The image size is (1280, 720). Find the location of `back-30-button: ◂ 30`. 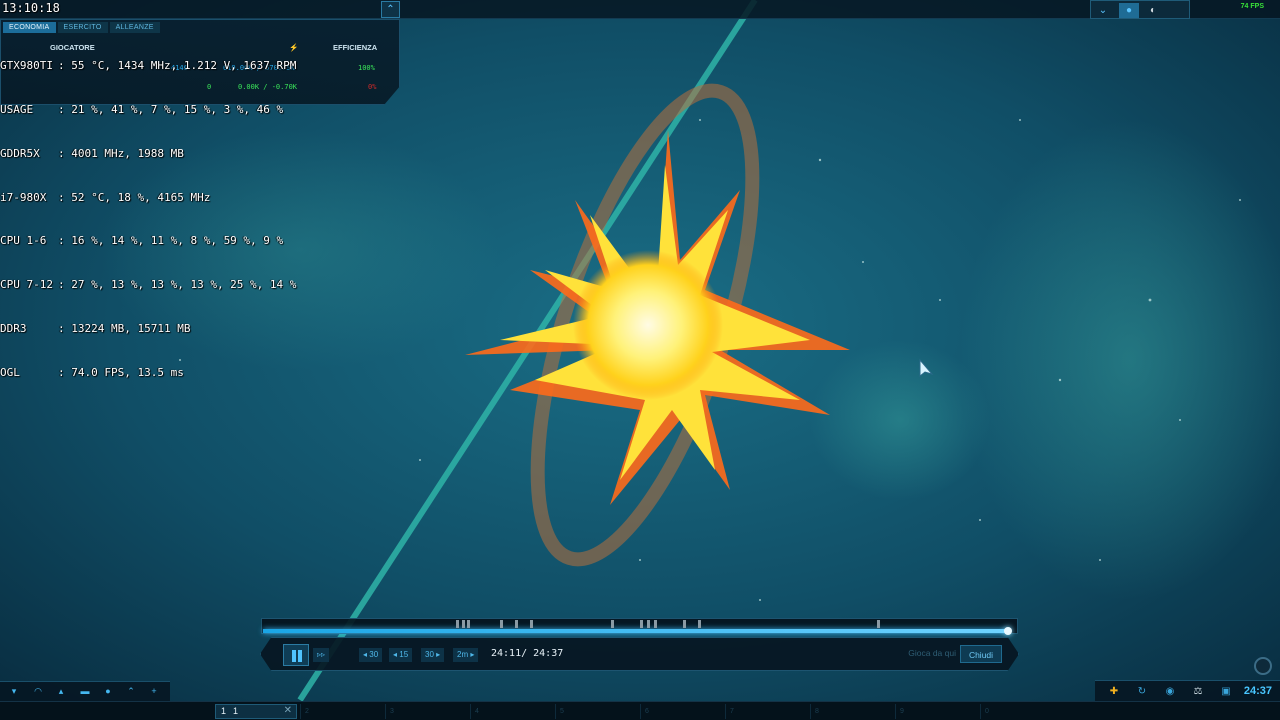

back-30-button: ◂ 30 is located at coordinates (371, 655).